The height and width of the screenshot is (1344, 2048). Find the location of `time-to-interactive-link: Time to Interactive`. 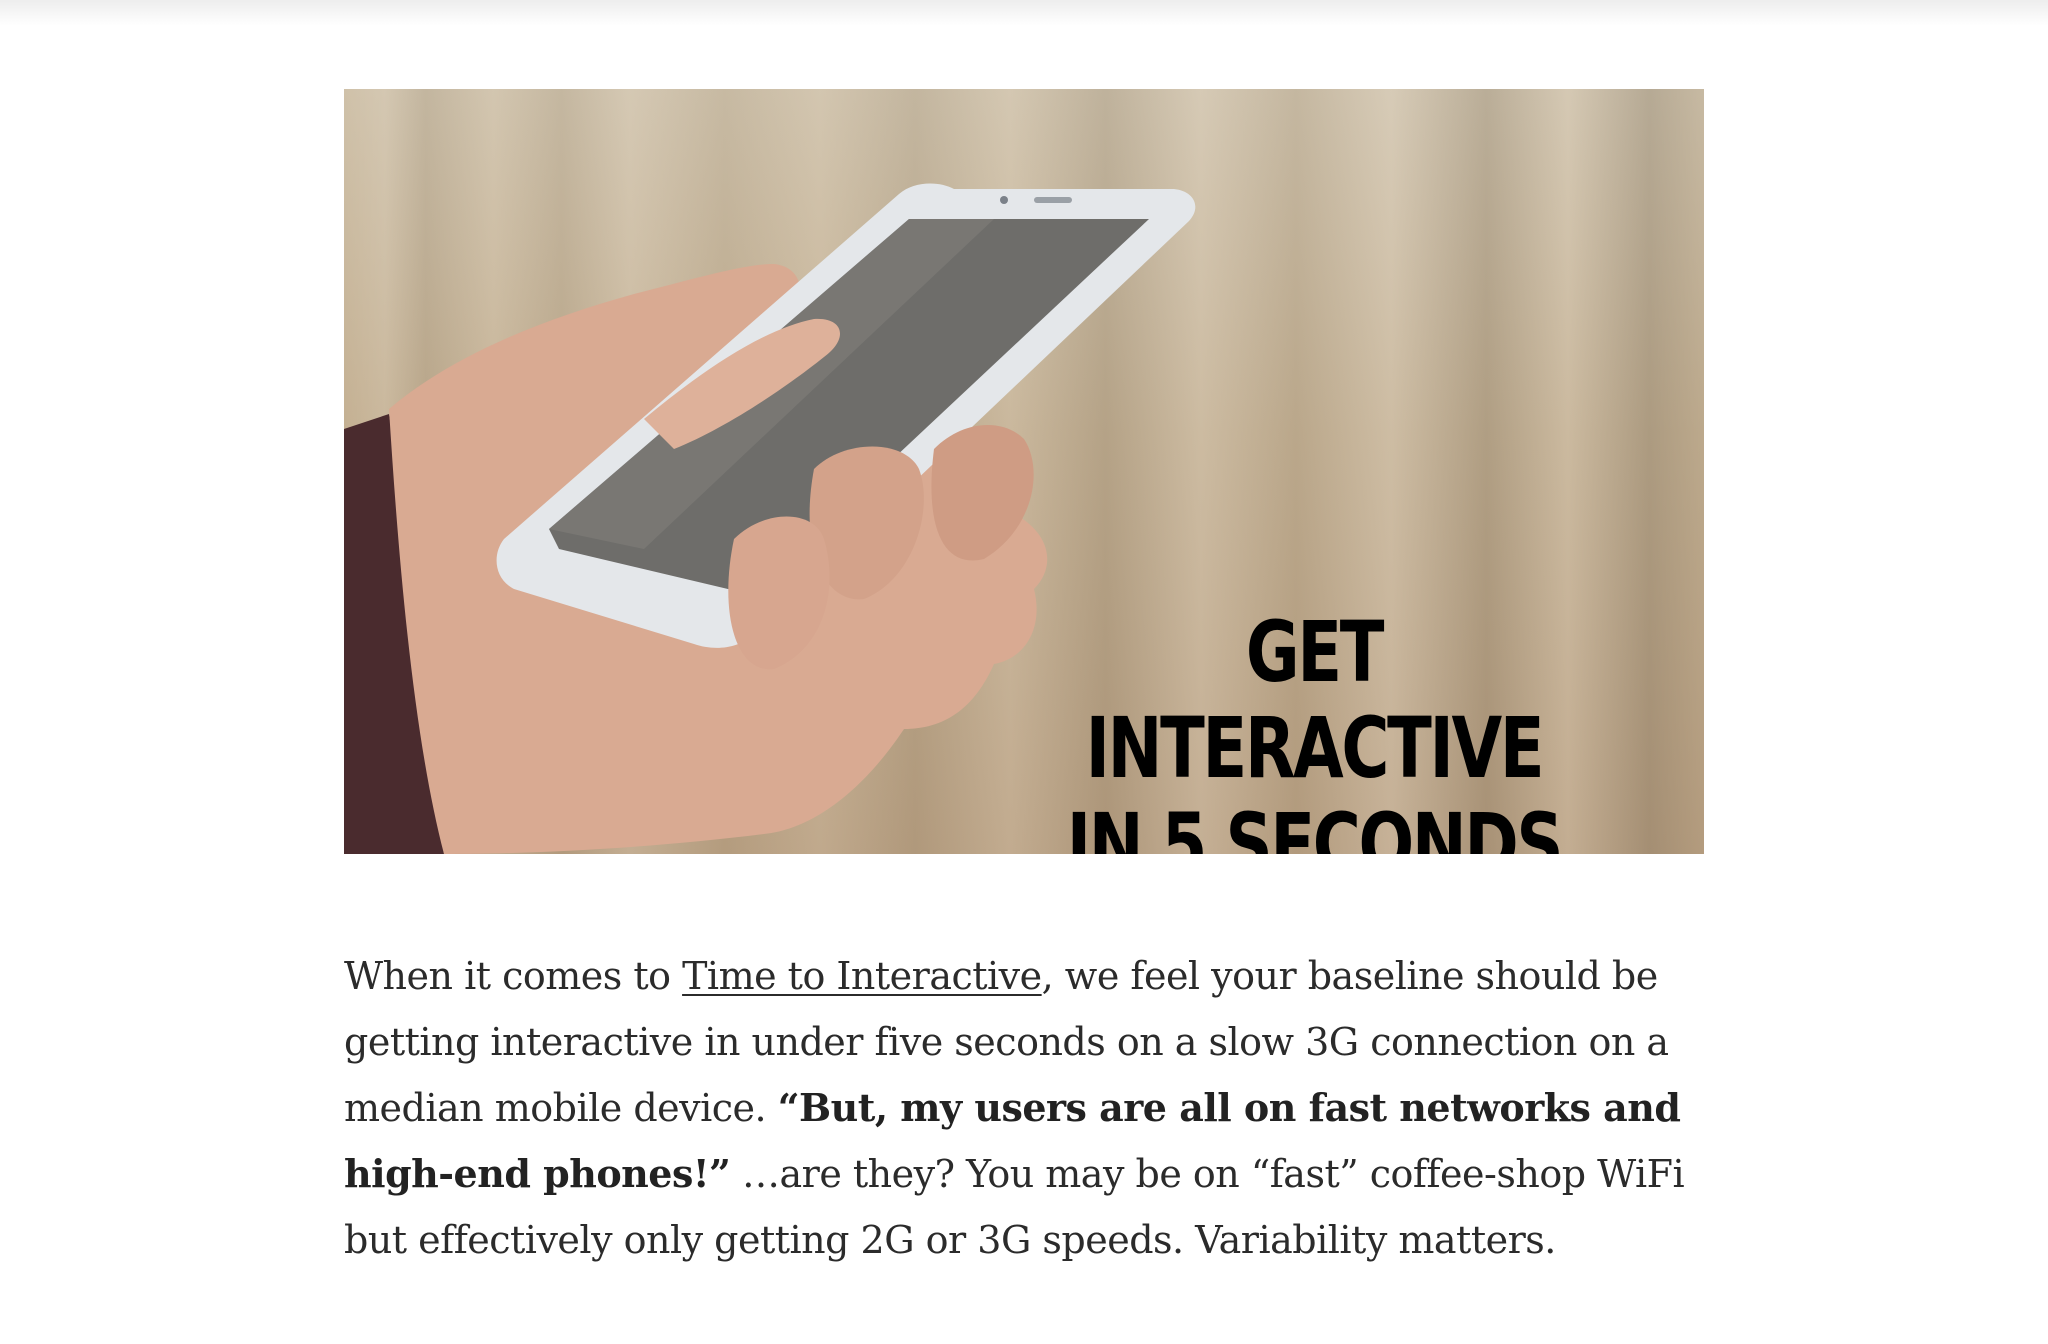

time-to-interactive-link: Time to Interactive is located at coordinates (862, 976).